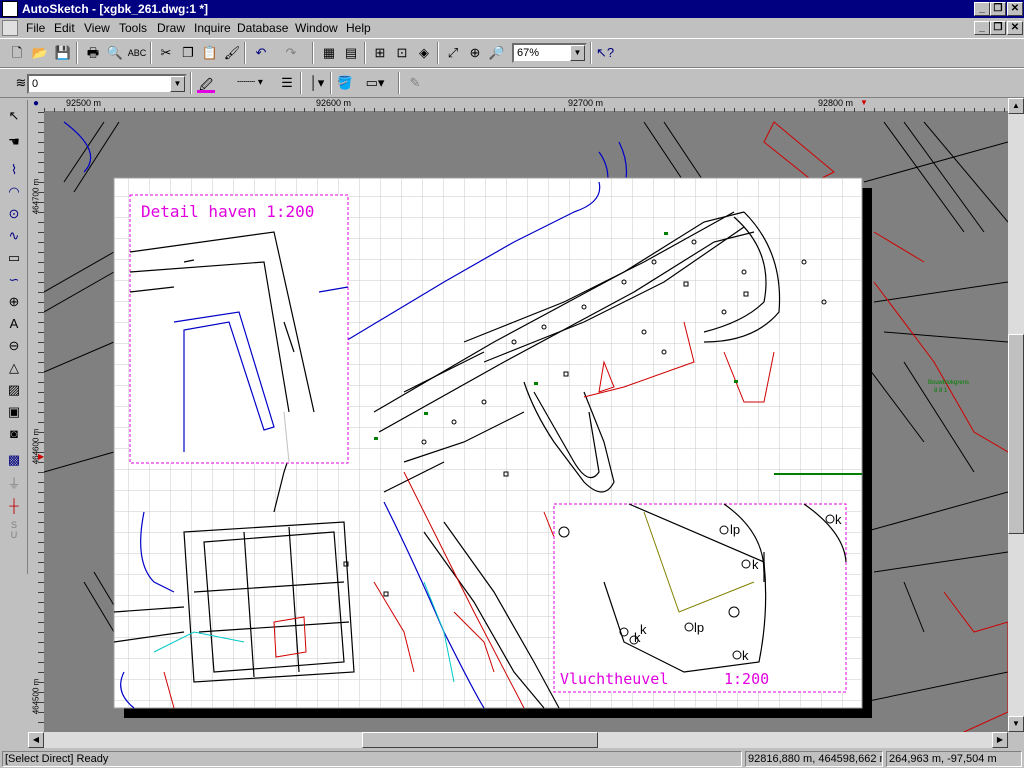 This screenshot has width=1024, height=768. Describe the element at coordinates (982, 28) in the screenshot. I see `doc-minimize-button: _` at that location.